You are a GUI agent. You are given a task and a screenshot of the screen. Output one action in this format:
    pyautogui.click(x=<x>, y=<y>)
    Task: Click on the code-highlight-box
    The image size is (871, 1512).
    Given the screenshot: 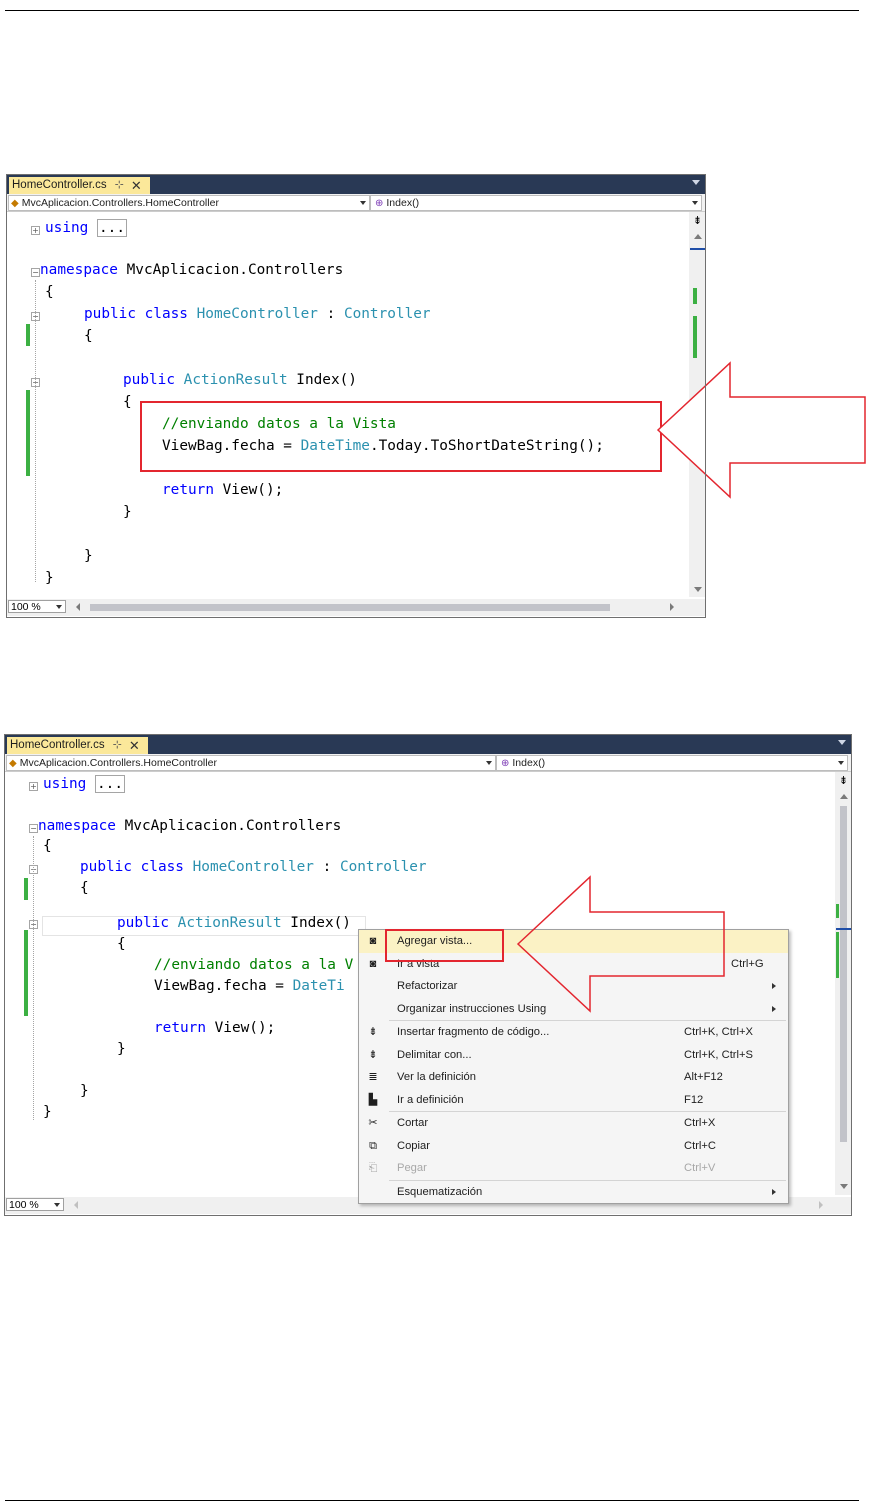 What is the action you would take?
    pyautogui.click(x=401, y=436)
    